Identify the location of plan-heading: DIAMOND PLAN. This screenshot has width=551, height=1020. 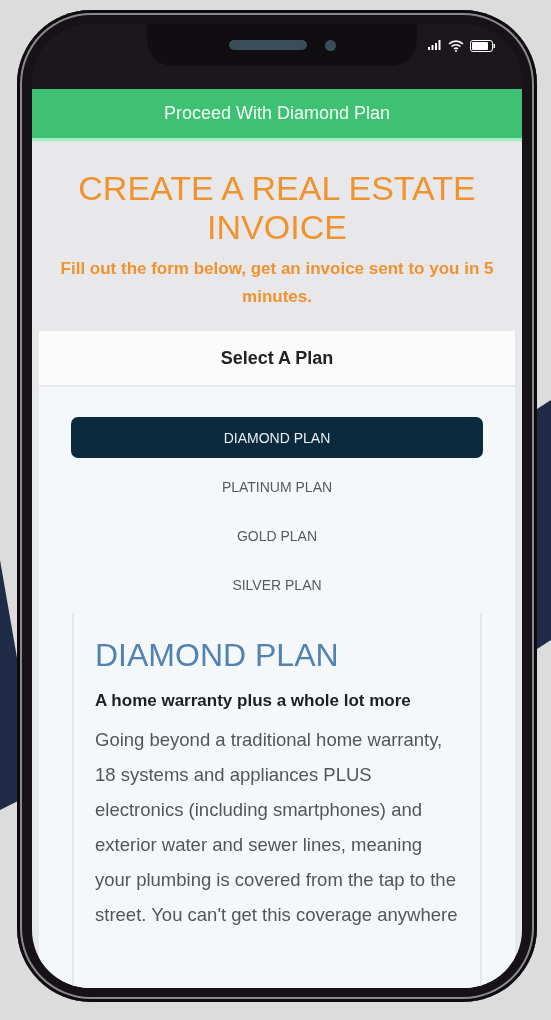
(217, 655).